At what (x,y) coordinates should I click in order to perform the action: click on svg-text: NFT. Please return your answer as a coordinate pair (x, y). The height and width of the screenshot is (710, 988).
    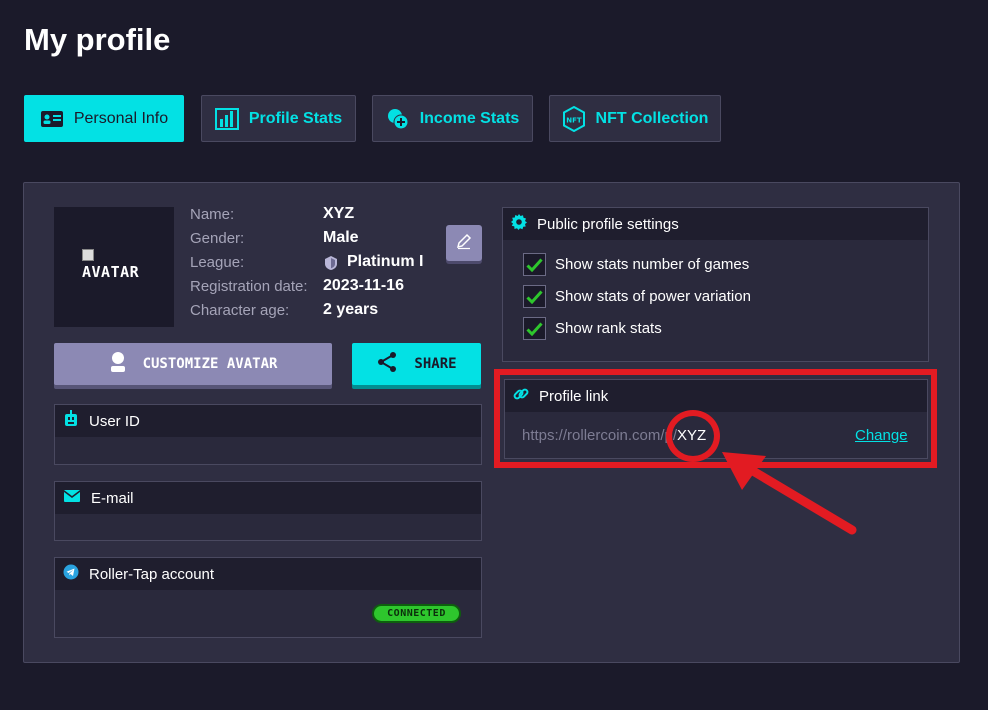
    Looking at the image, I should click on (574, 120).